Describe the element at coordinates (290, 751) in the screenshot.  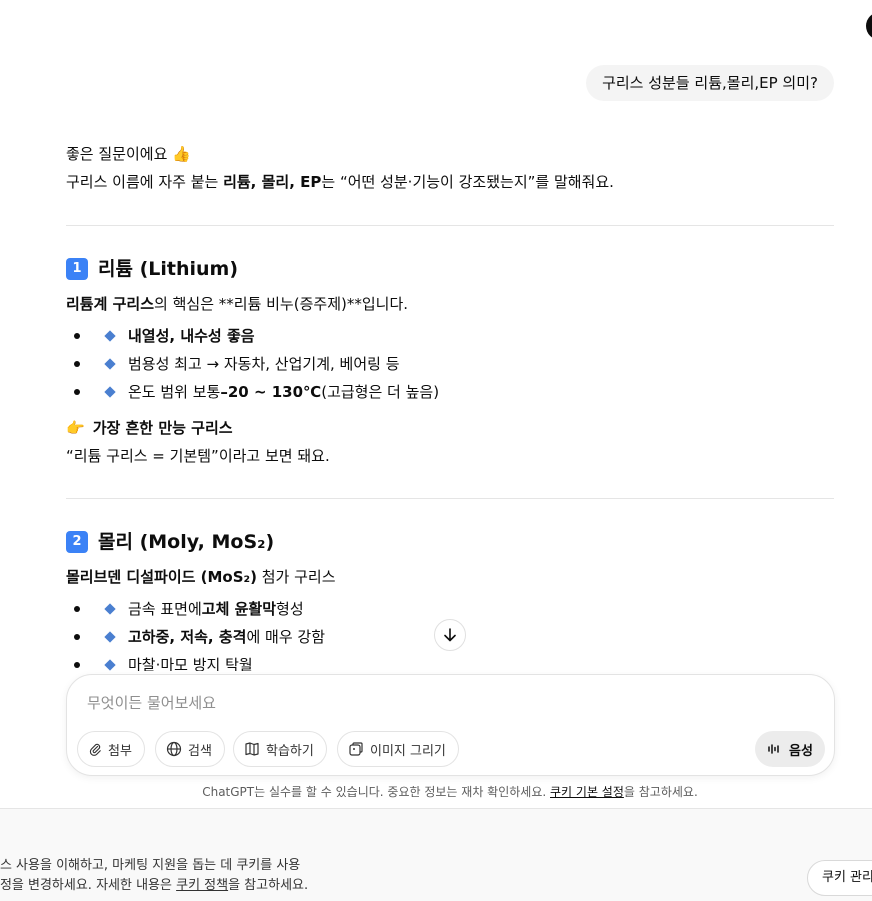
I see `study-label: 학습하기` at that location.